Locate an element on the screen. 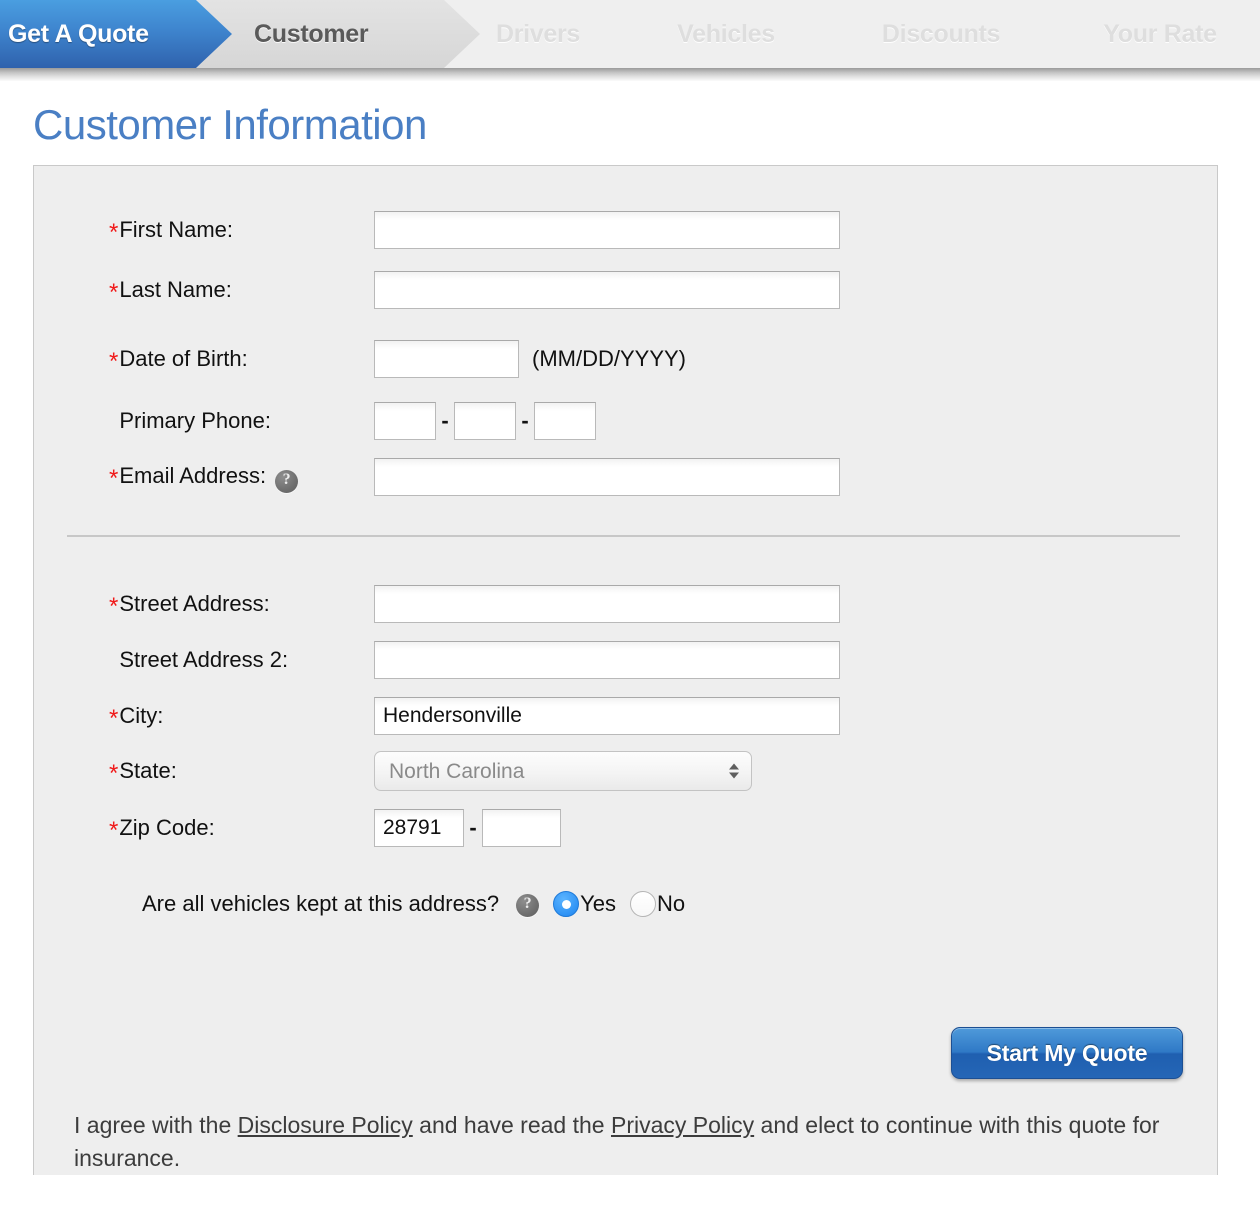  field-row-street-address-2: * Street Address 2: is located at coordinates (625, 660).